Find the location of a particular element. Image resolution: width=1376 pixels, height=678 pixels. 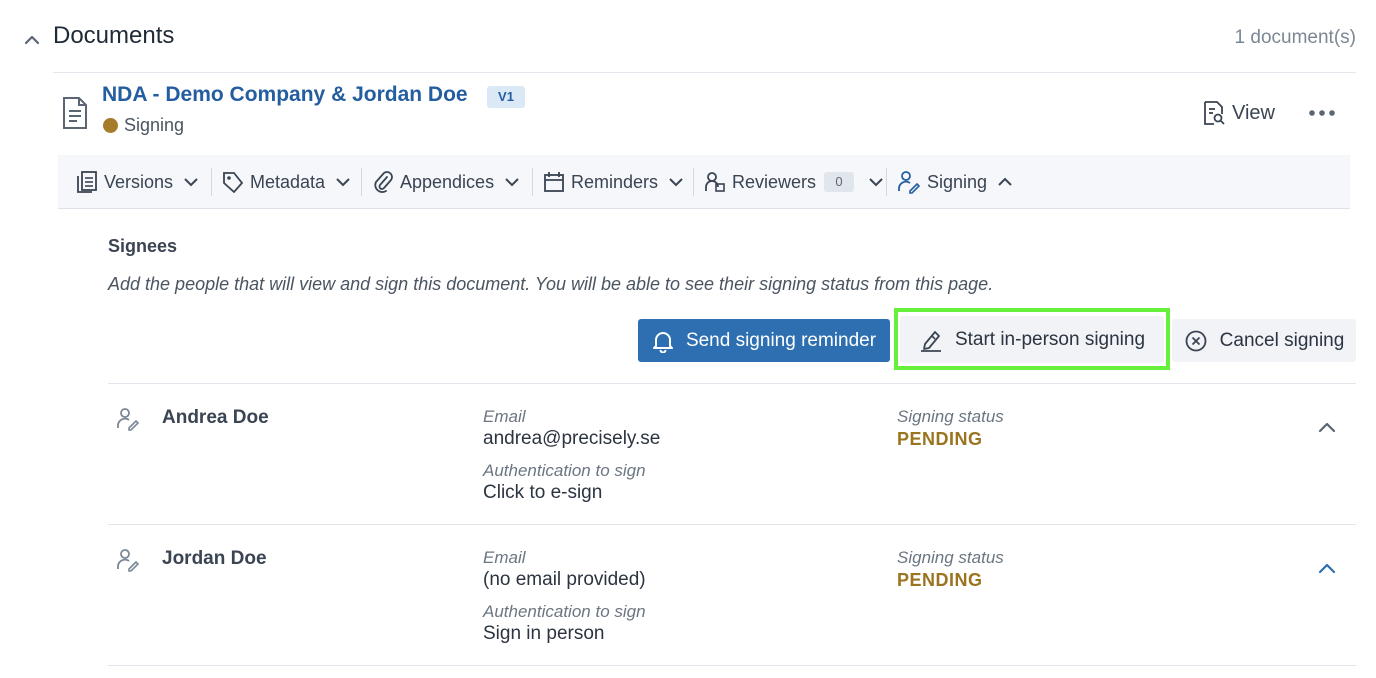

cancel-signing-button: Cancel signing is located at coordinates (1264, 340).